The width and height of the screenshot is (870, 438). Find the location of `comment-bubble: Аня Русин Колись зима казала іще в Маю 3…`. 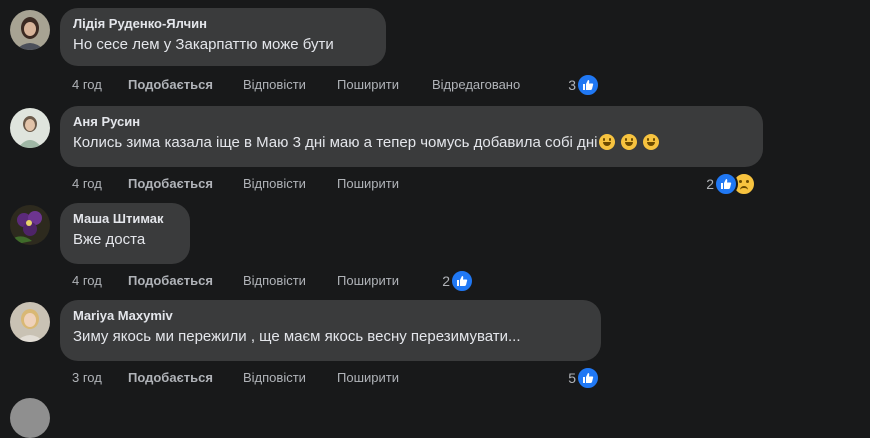

comment-bubble: Аня Русин Колись зима казала іще в Маю 3… is located at coordinates (411, 136).